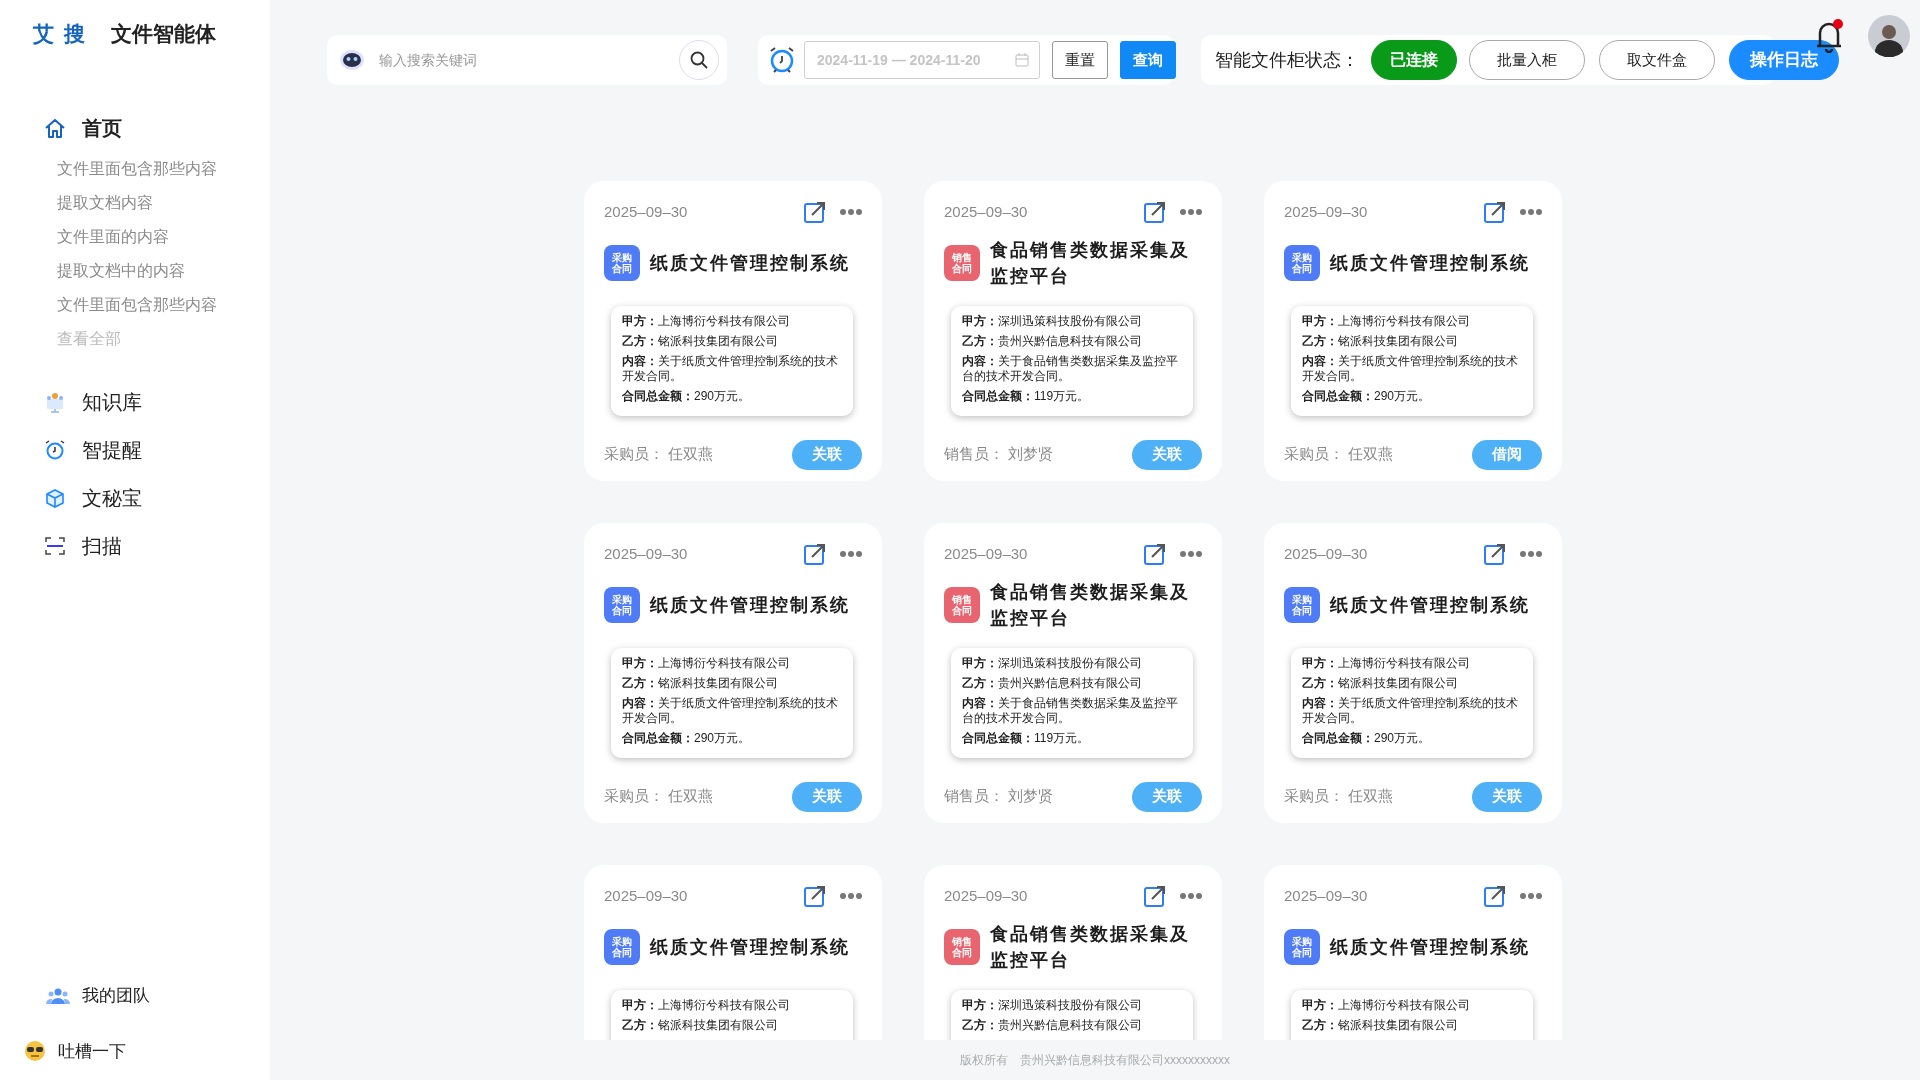 This screenshot has height=1080, width=1920. Describe the element at coordinates (157, 401) in the screenshot. I see `nav-item: 知识库` at that location.